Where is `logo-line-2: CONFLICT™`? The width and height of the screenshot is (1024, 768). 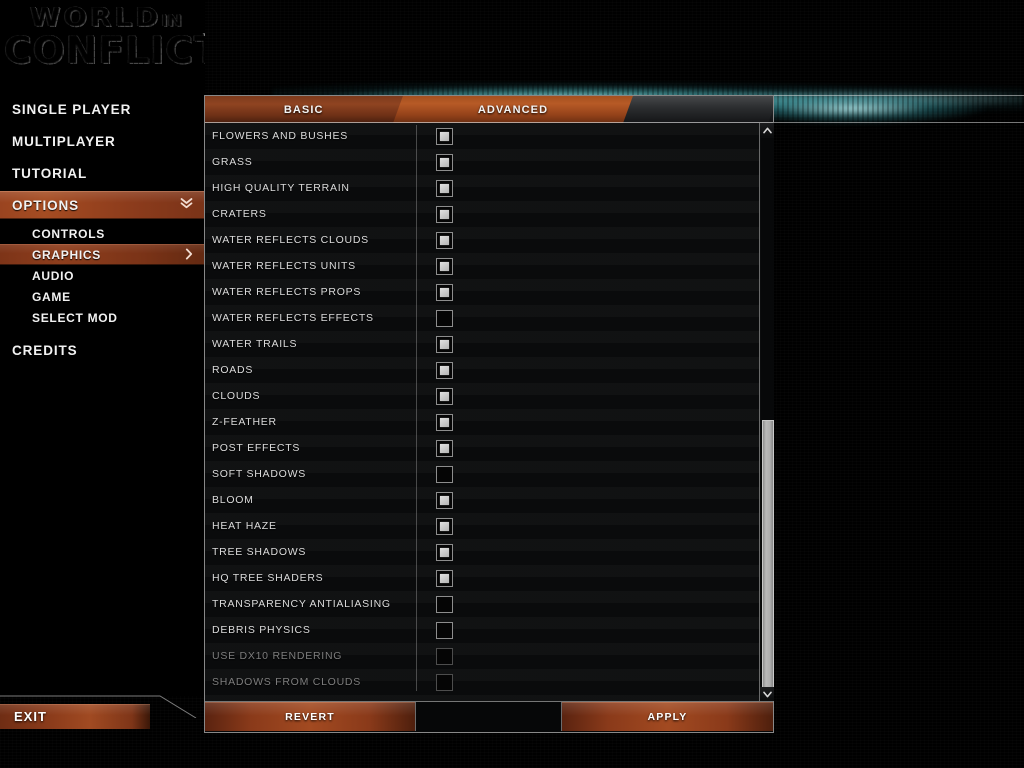
logo-line-2: CONFLICT™ is located at coordinates (104, 50).